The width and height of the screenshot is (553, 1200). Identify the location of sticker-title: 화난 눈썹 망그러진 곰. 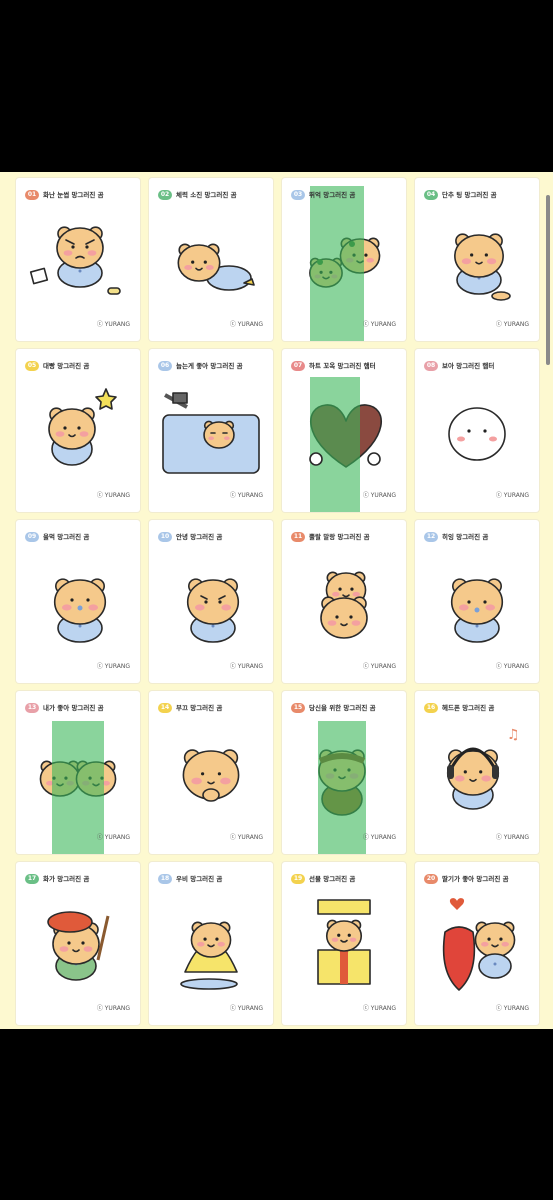
(73, 195).